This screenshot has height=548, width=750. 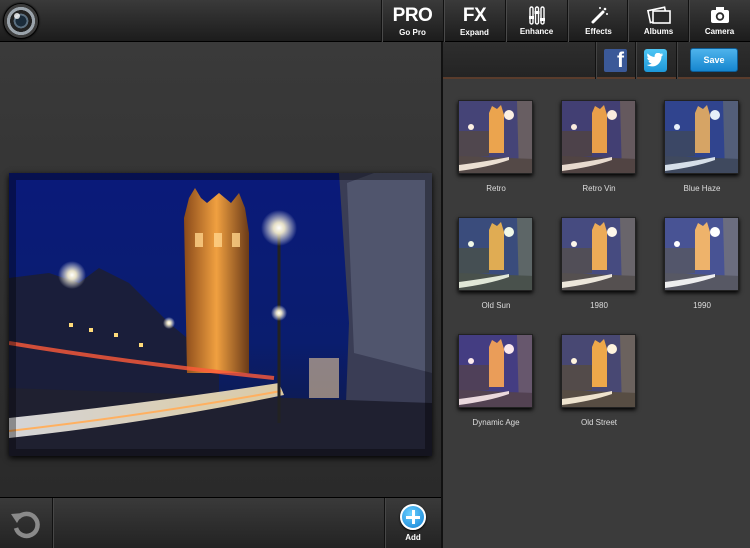 I want to click on fx-title: FX, so click(x=474, y=15).